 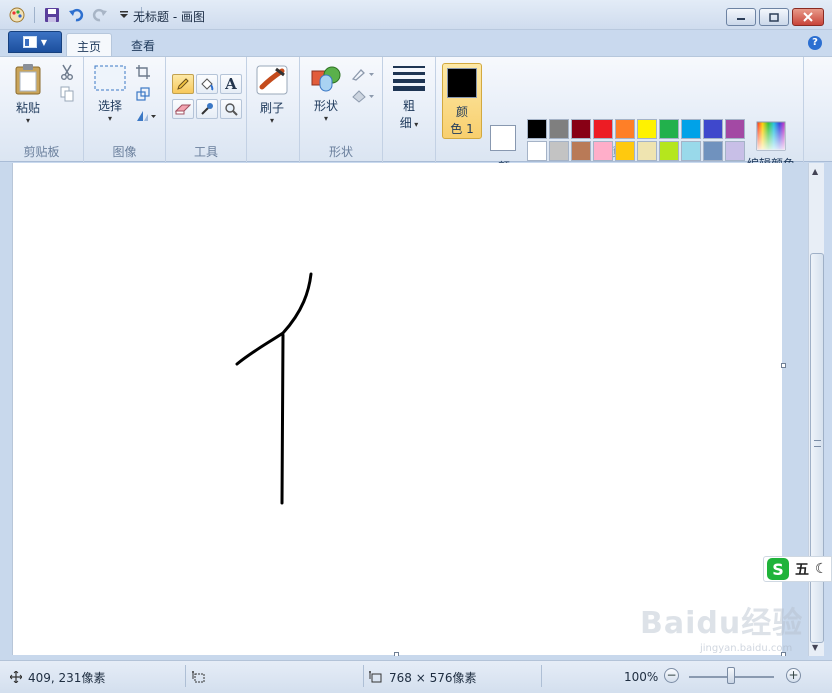 What do you see at coordinates (802, 570) in the screenshot?
I see `ime-mode-label: 五` at bounding box center [802, 570].